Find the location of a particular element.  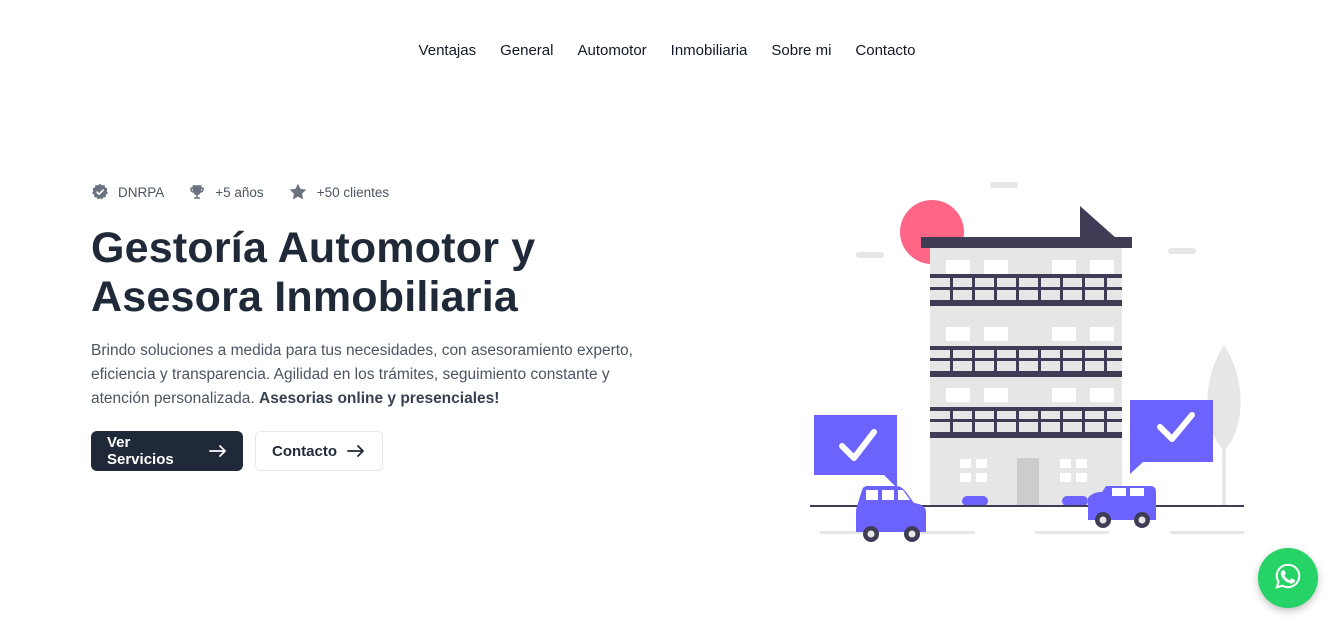

nav-link-automotor: Automotor is located at coordinates (611, 51).